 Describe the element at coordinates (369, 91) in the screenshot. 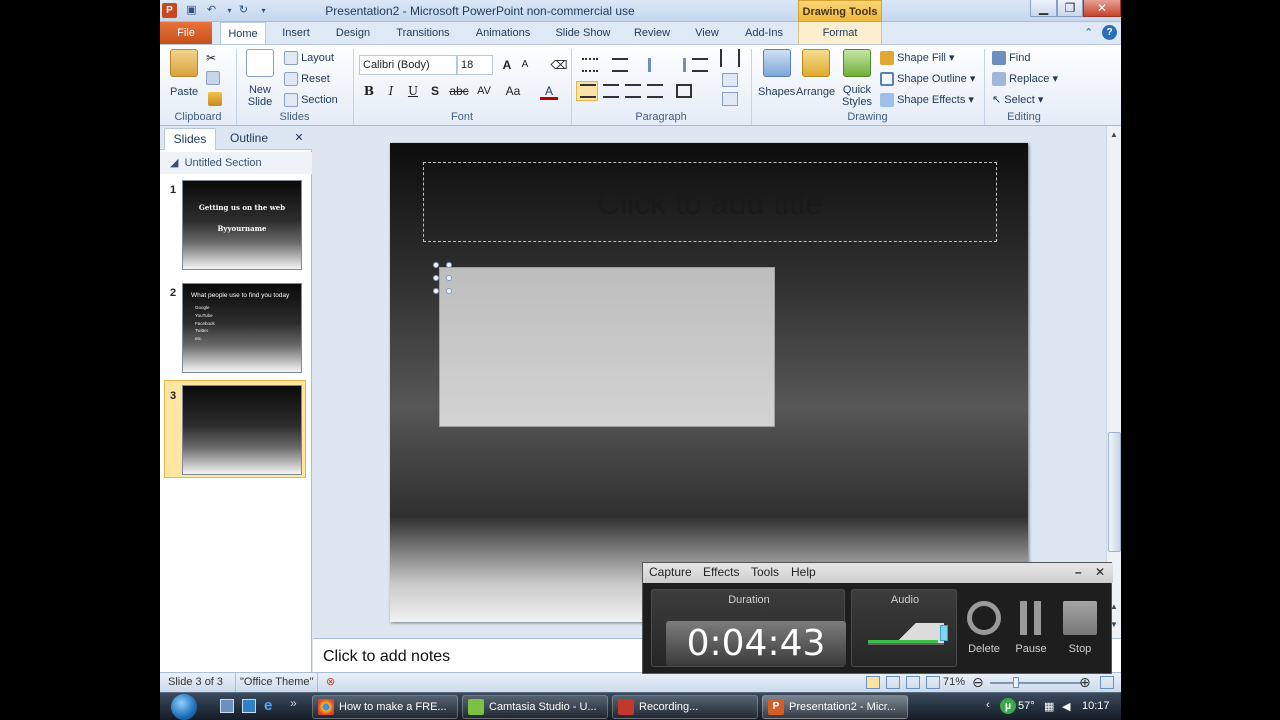

I see `bold-button: B` at that location.